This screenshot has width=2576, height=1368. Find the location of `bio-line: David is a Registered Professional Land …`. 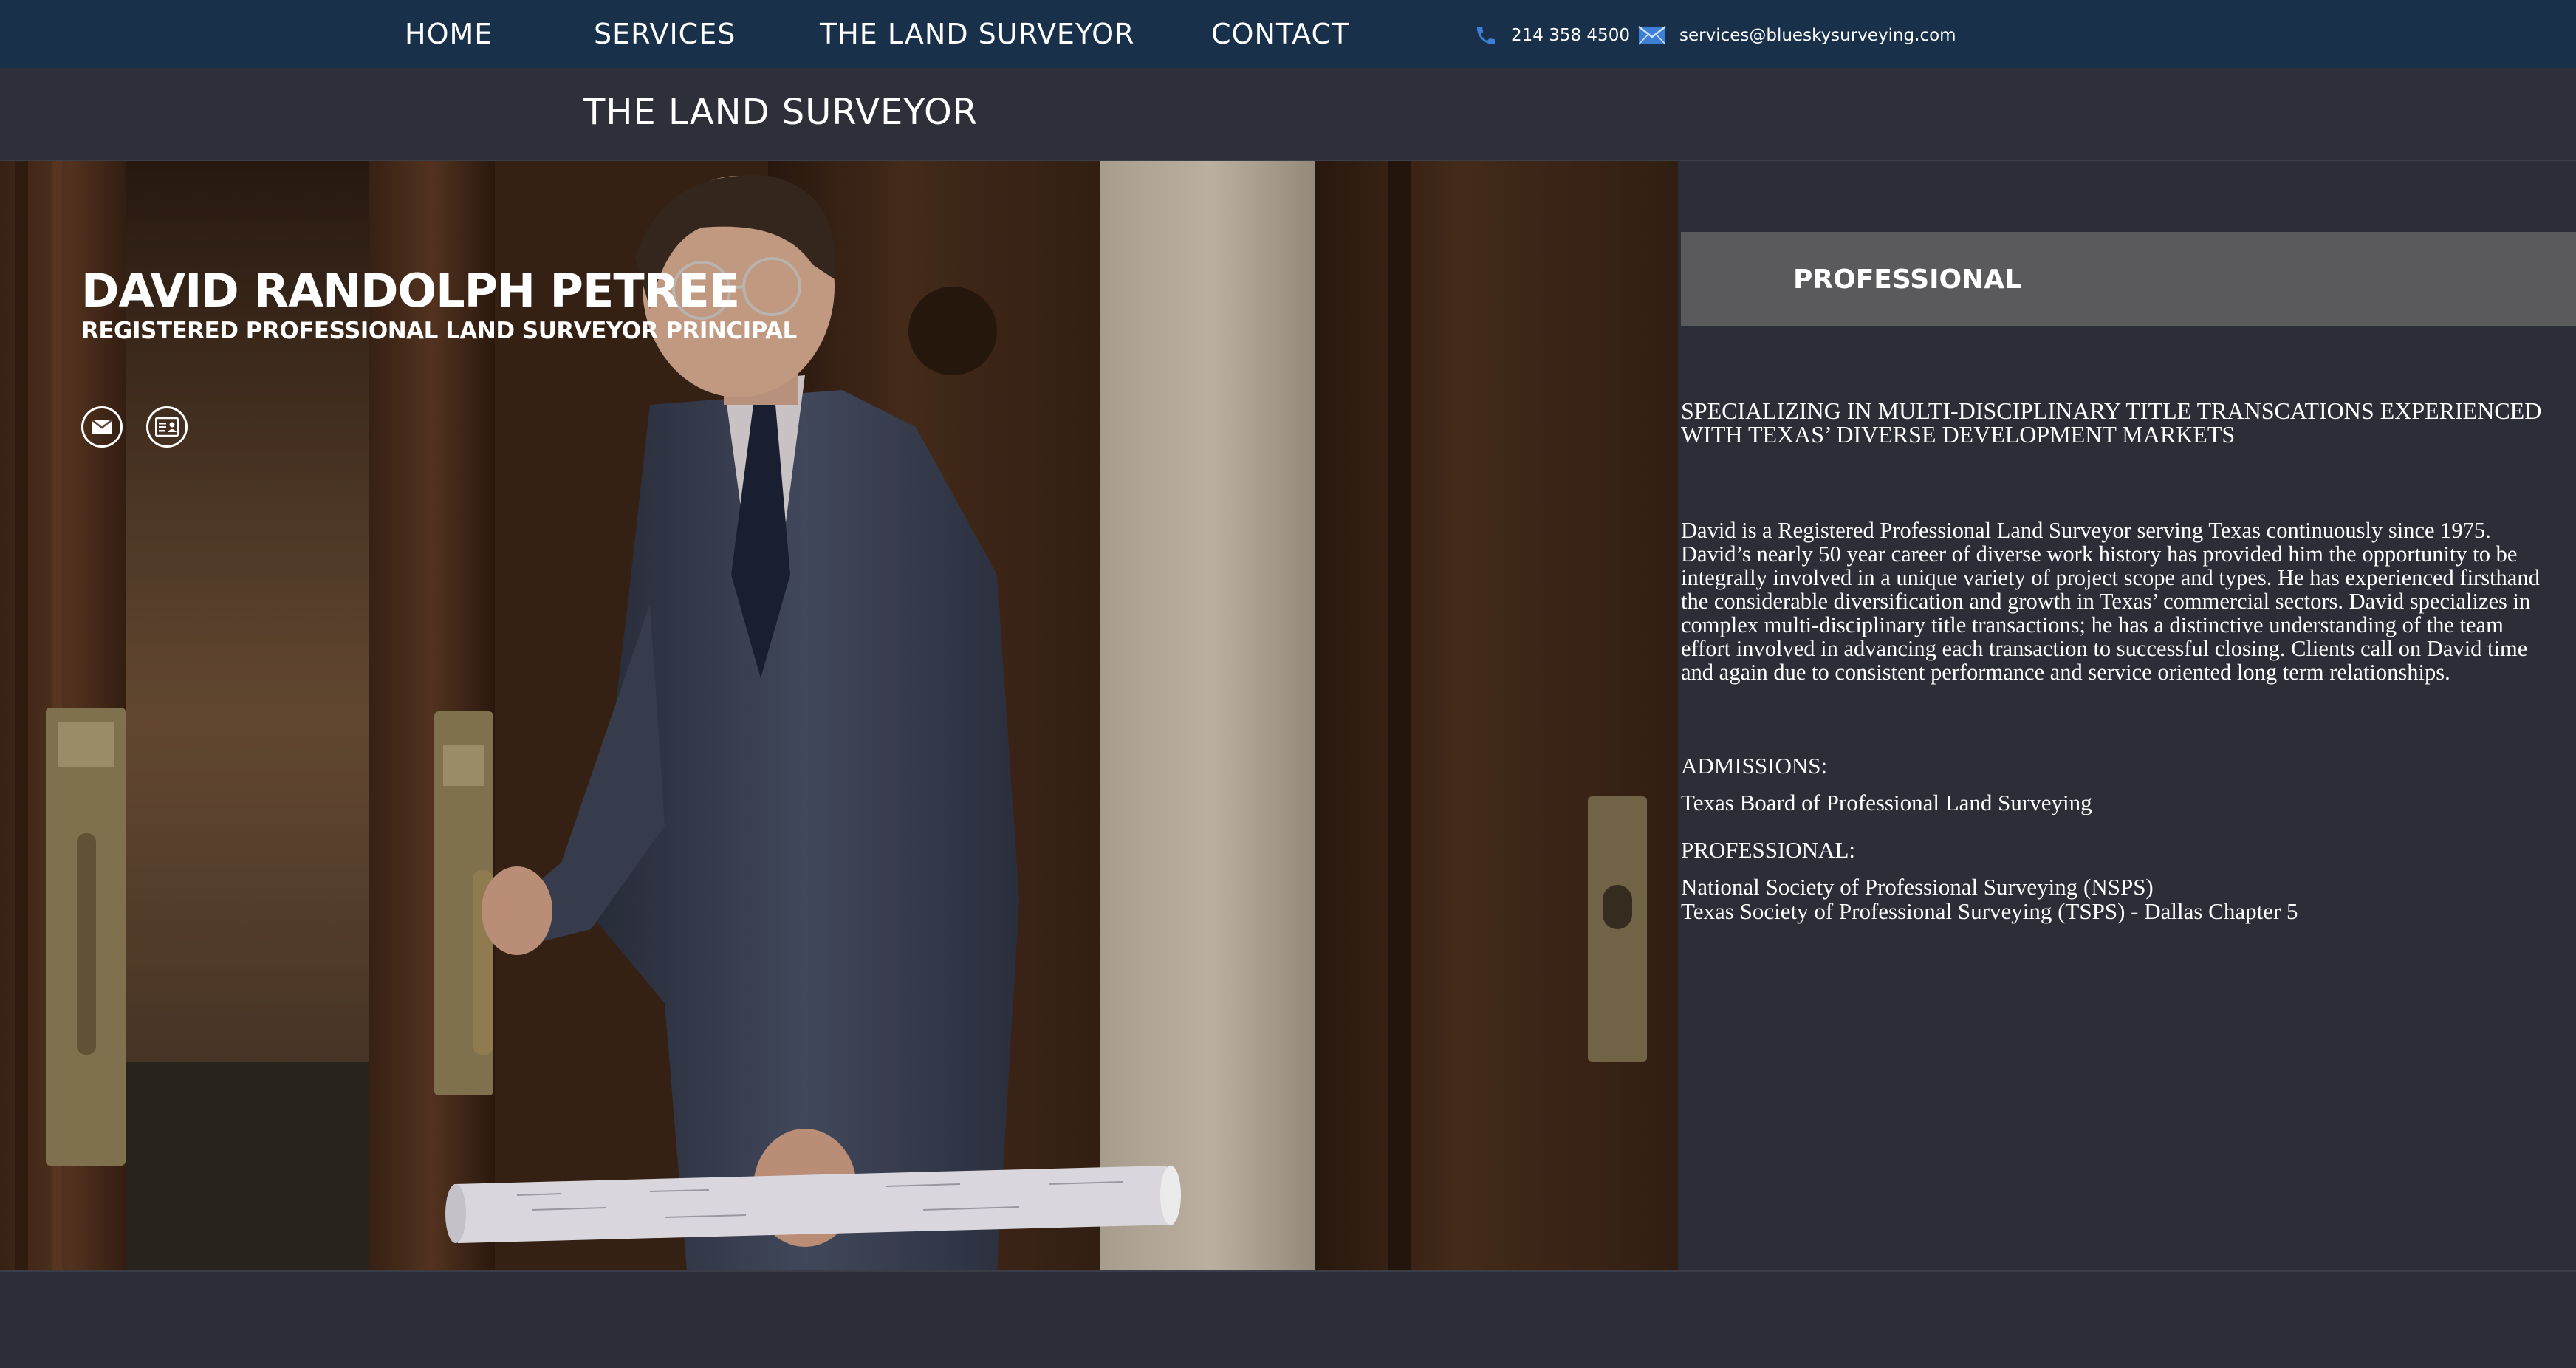

bio-line: David is a Registered Professional Land … is located at coordinates (2086, 530).